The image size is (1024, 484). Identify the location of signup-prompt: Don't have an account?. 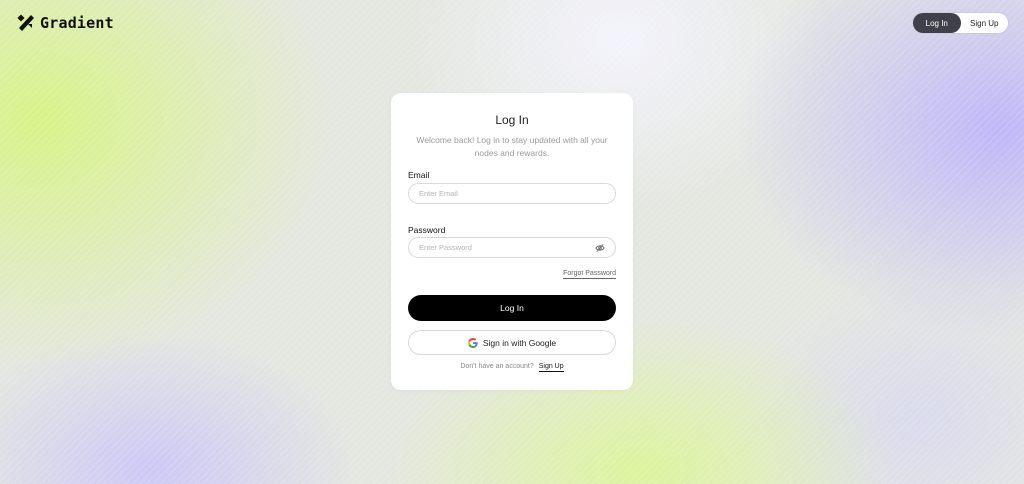
(497, 366).